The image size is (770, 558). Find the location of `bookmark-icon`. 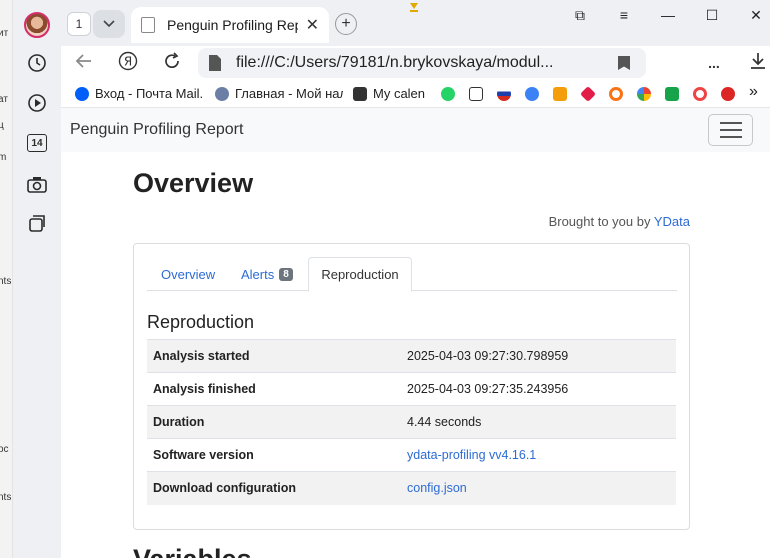

bookmark-icon is located at coordinates (624, 63).